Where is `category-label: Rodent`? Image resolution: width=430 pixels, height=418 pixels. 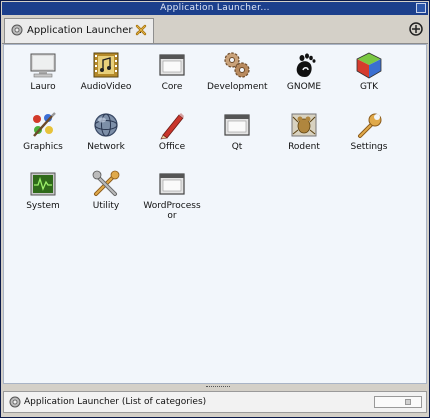
category-label: Rodent is located at coordinates (304, 147).